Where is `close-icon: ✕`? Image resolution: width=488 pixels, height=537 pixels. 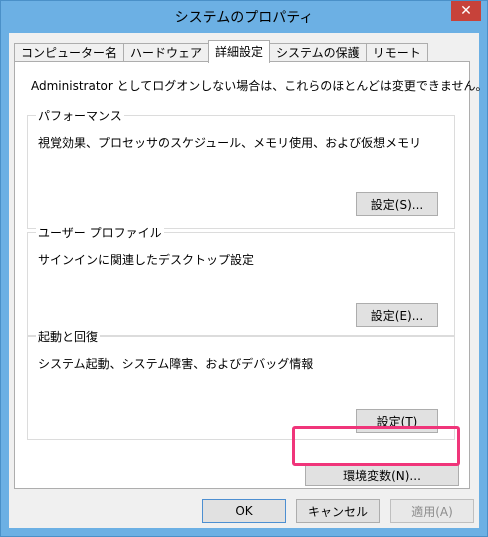
close-icon: ✕ is located at coordinates (466, 11).